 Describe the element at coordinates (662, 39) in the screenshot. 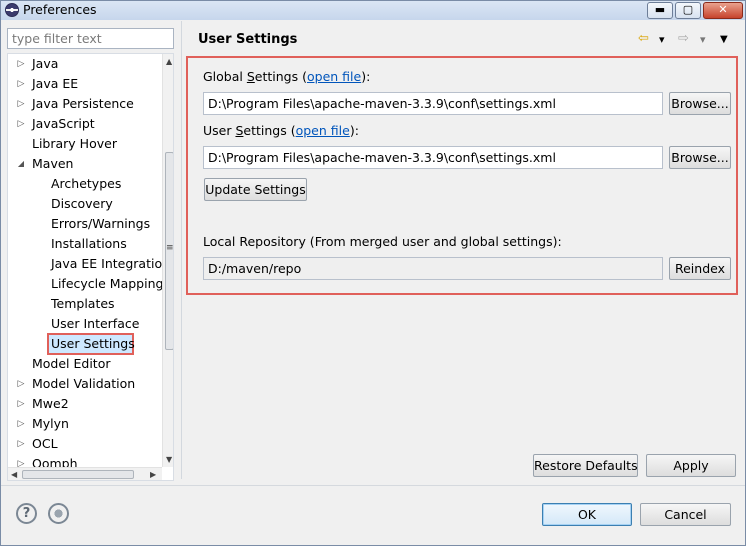

I see `back-menu-icon: ▾` at that location.